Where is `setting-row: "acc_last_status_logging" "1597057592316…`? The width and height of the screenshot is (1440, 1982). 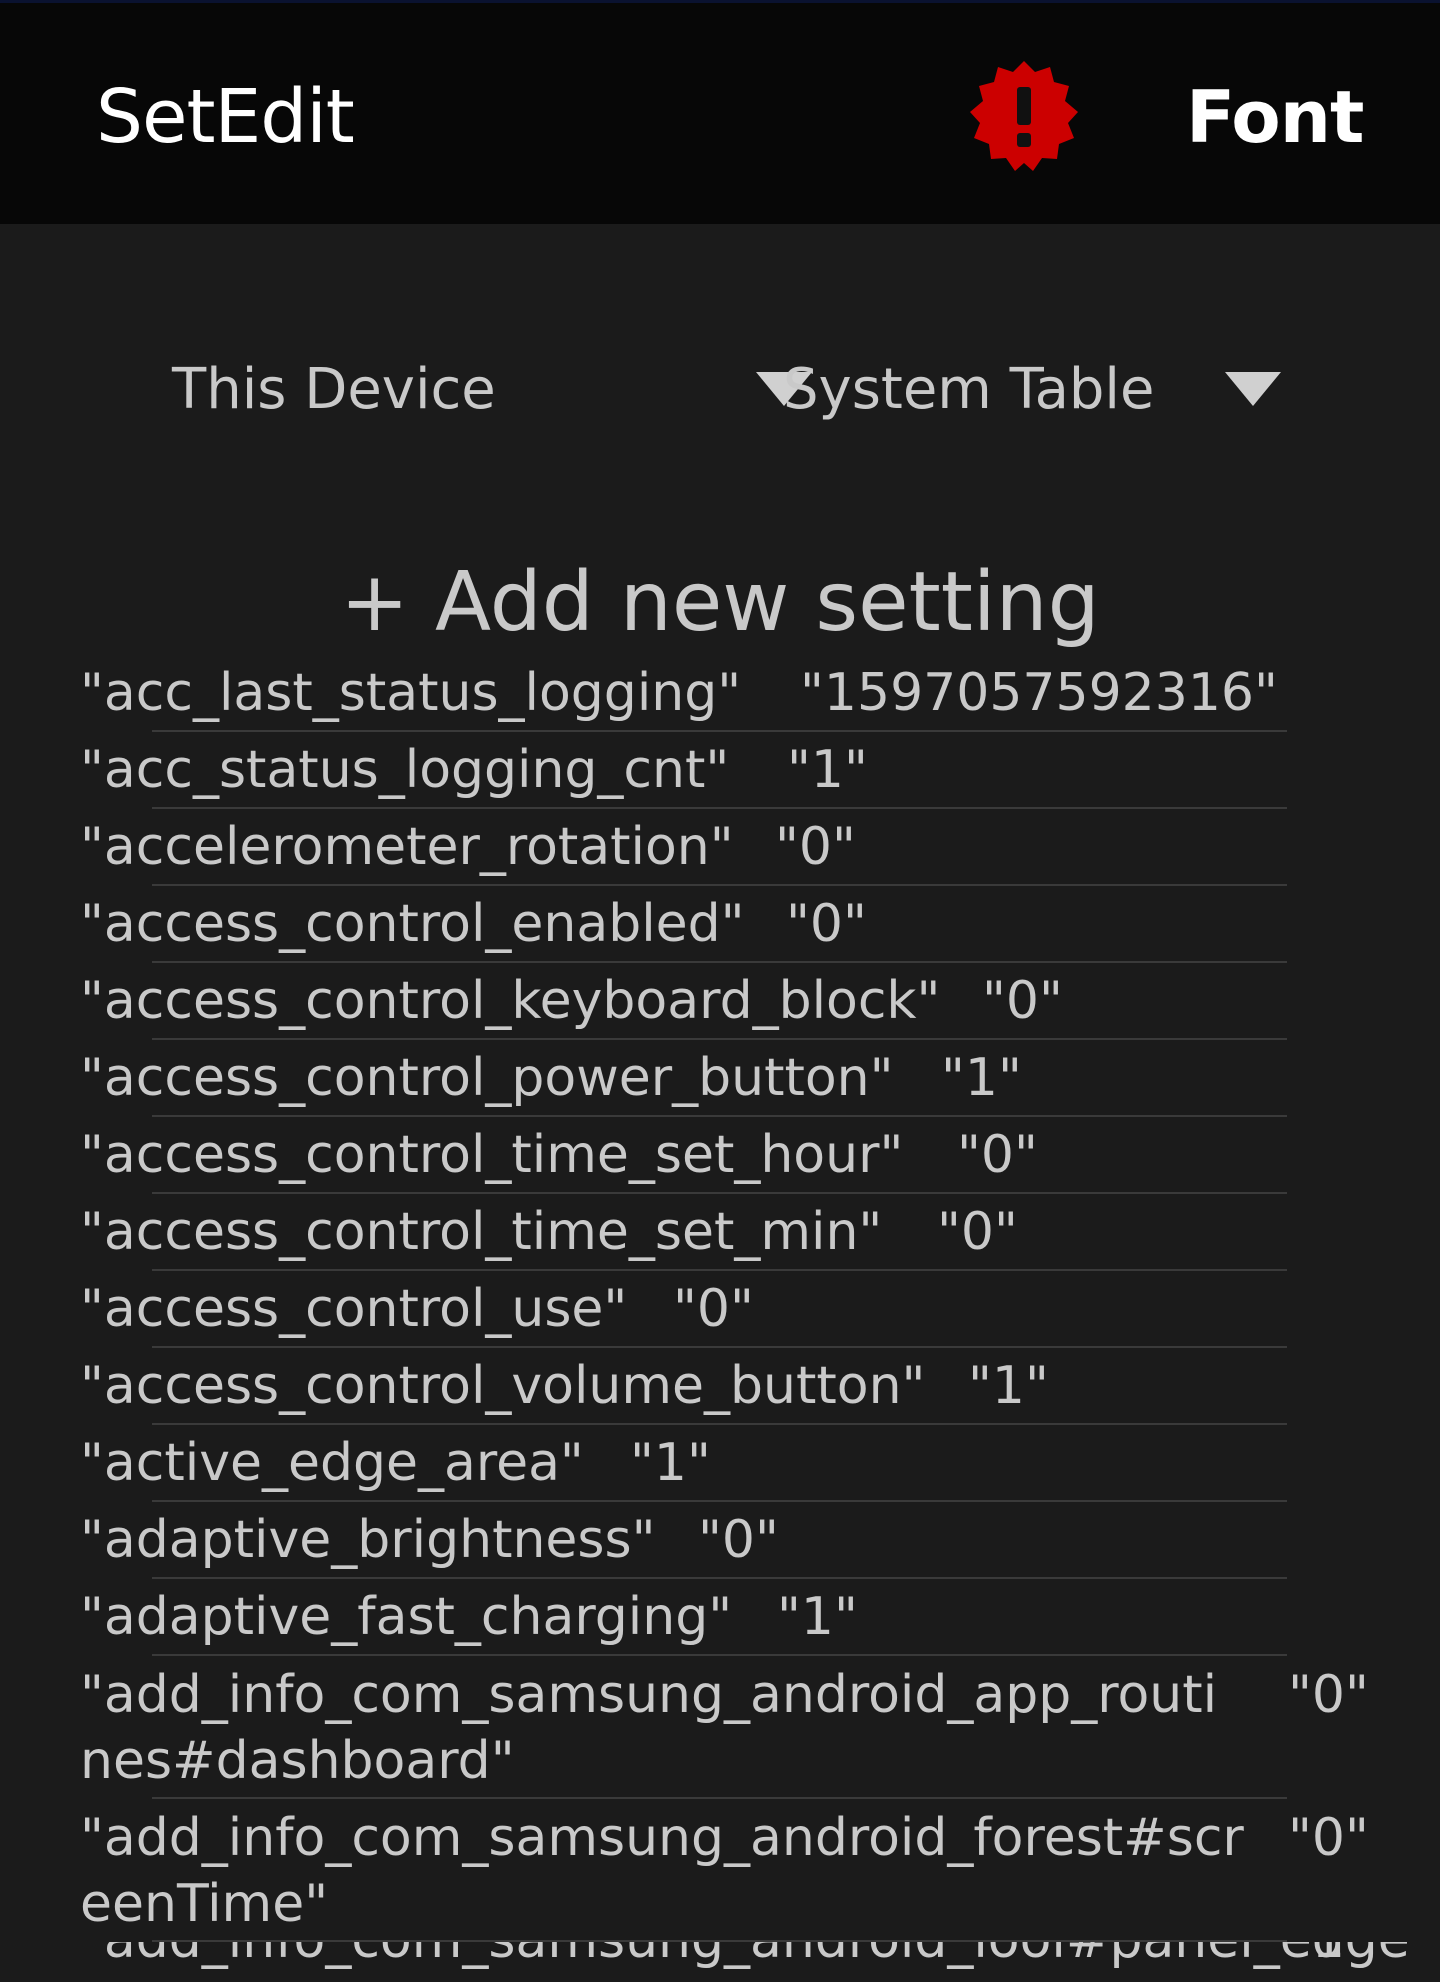 setting-row: "acc_last_status_logging" "1597057592316… is located at coordinates (720, 693).